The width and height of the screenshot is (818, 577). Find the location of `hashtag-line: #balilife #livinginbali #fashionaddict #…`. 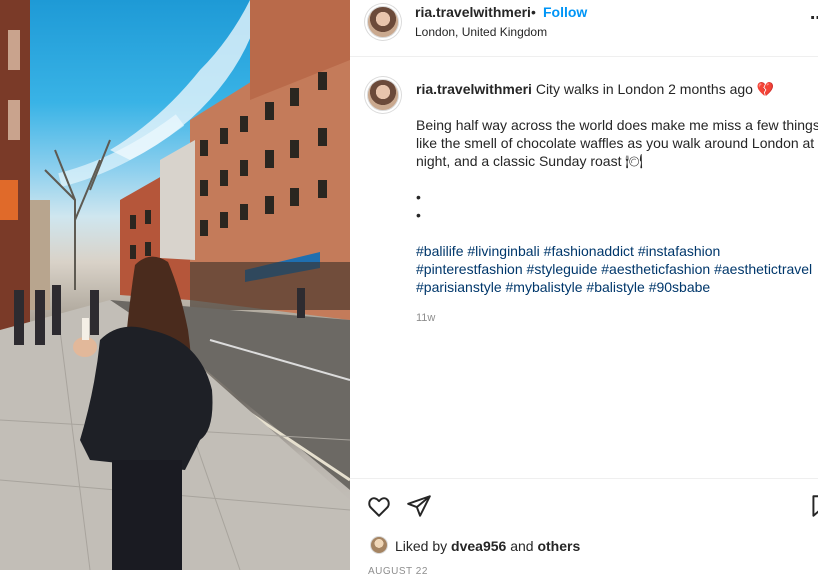

hashtag-line: #balilife #livinginbali #fashionaddict #… is located at coordinates (617, 251).